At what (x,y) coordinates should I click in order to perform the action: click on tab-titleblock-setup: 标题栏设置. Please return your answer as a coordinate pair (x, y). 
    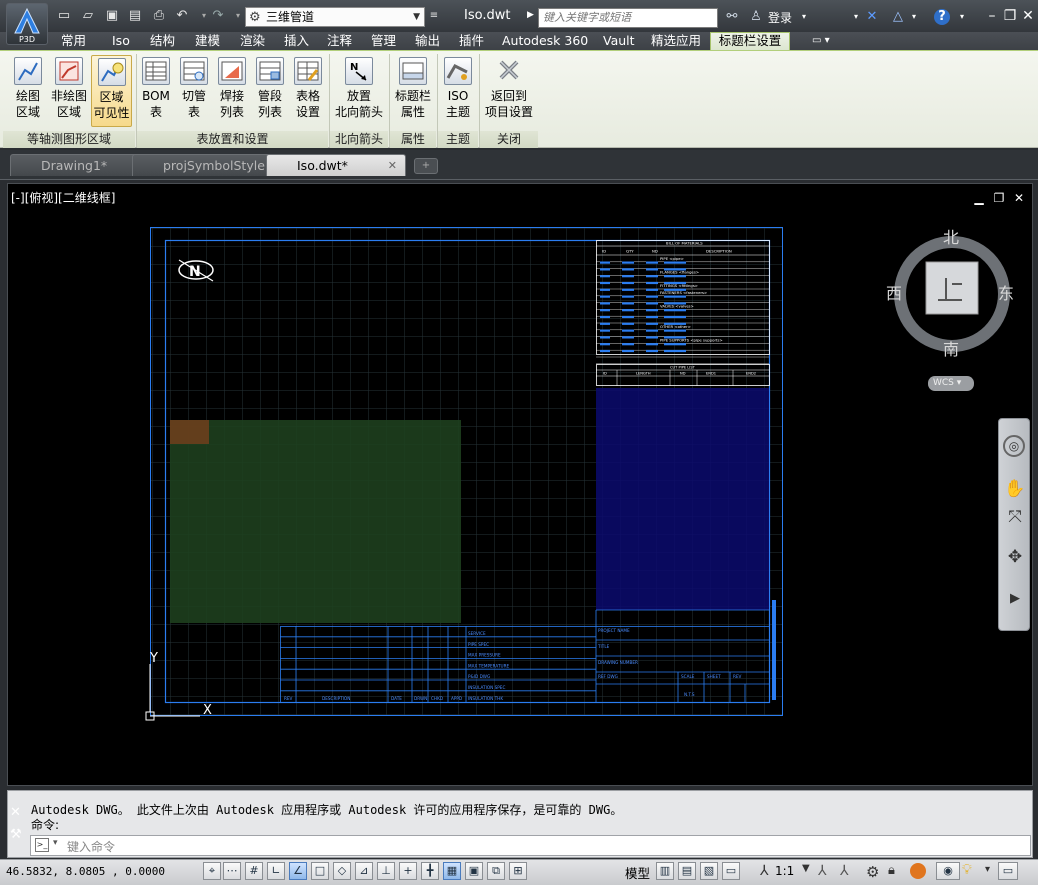
    Looking at the image, I should click on (750, 41).